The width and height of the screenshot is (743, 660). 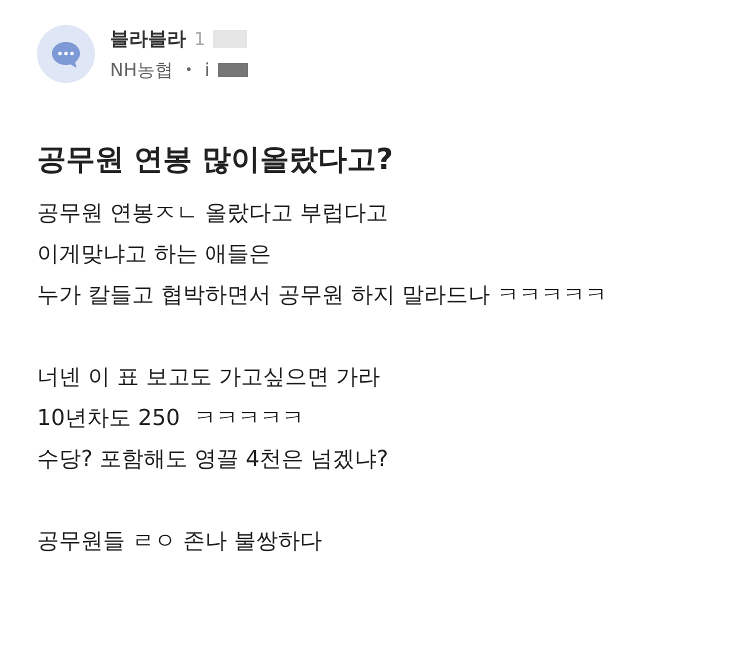 What do you see at coordinates (200, 39) in the screenshot?
I see `post-time: 1` at bounding box center [200, 39].